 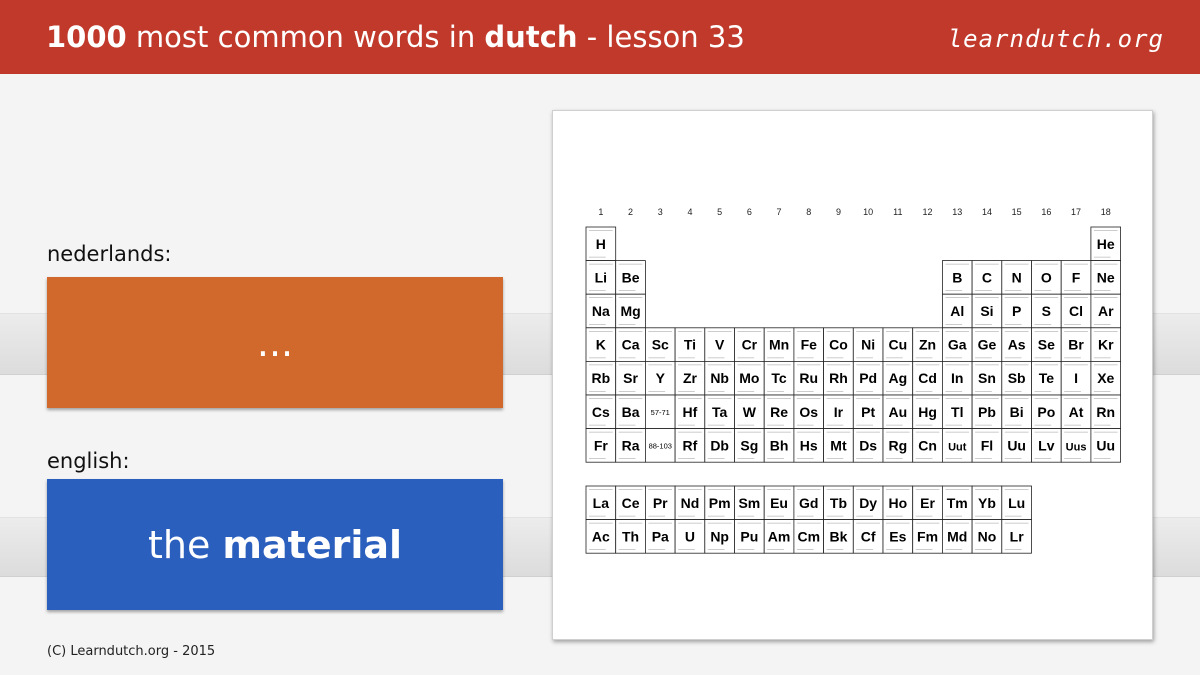 I want to click on site-logo: learndutch.org, so click(x=1056, y=39).